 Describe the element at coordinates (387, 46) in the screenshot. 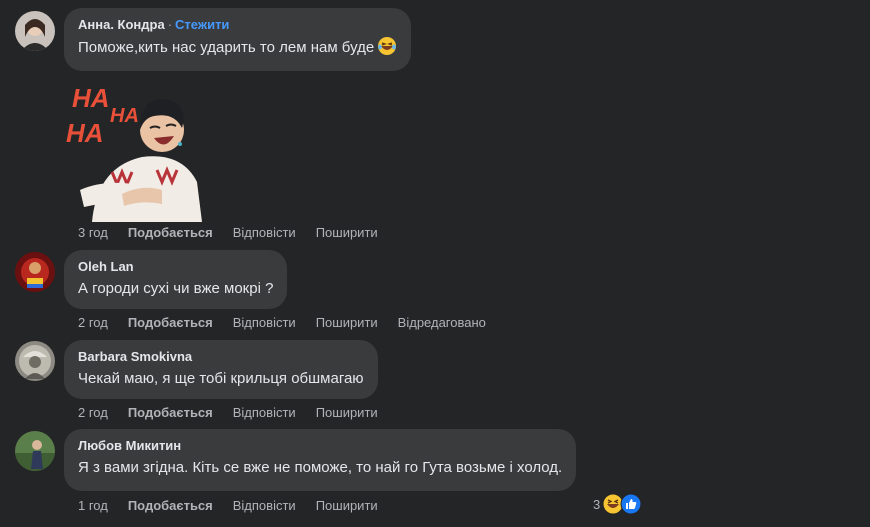

I see `laughing-tears-emoji-icon` at that location.